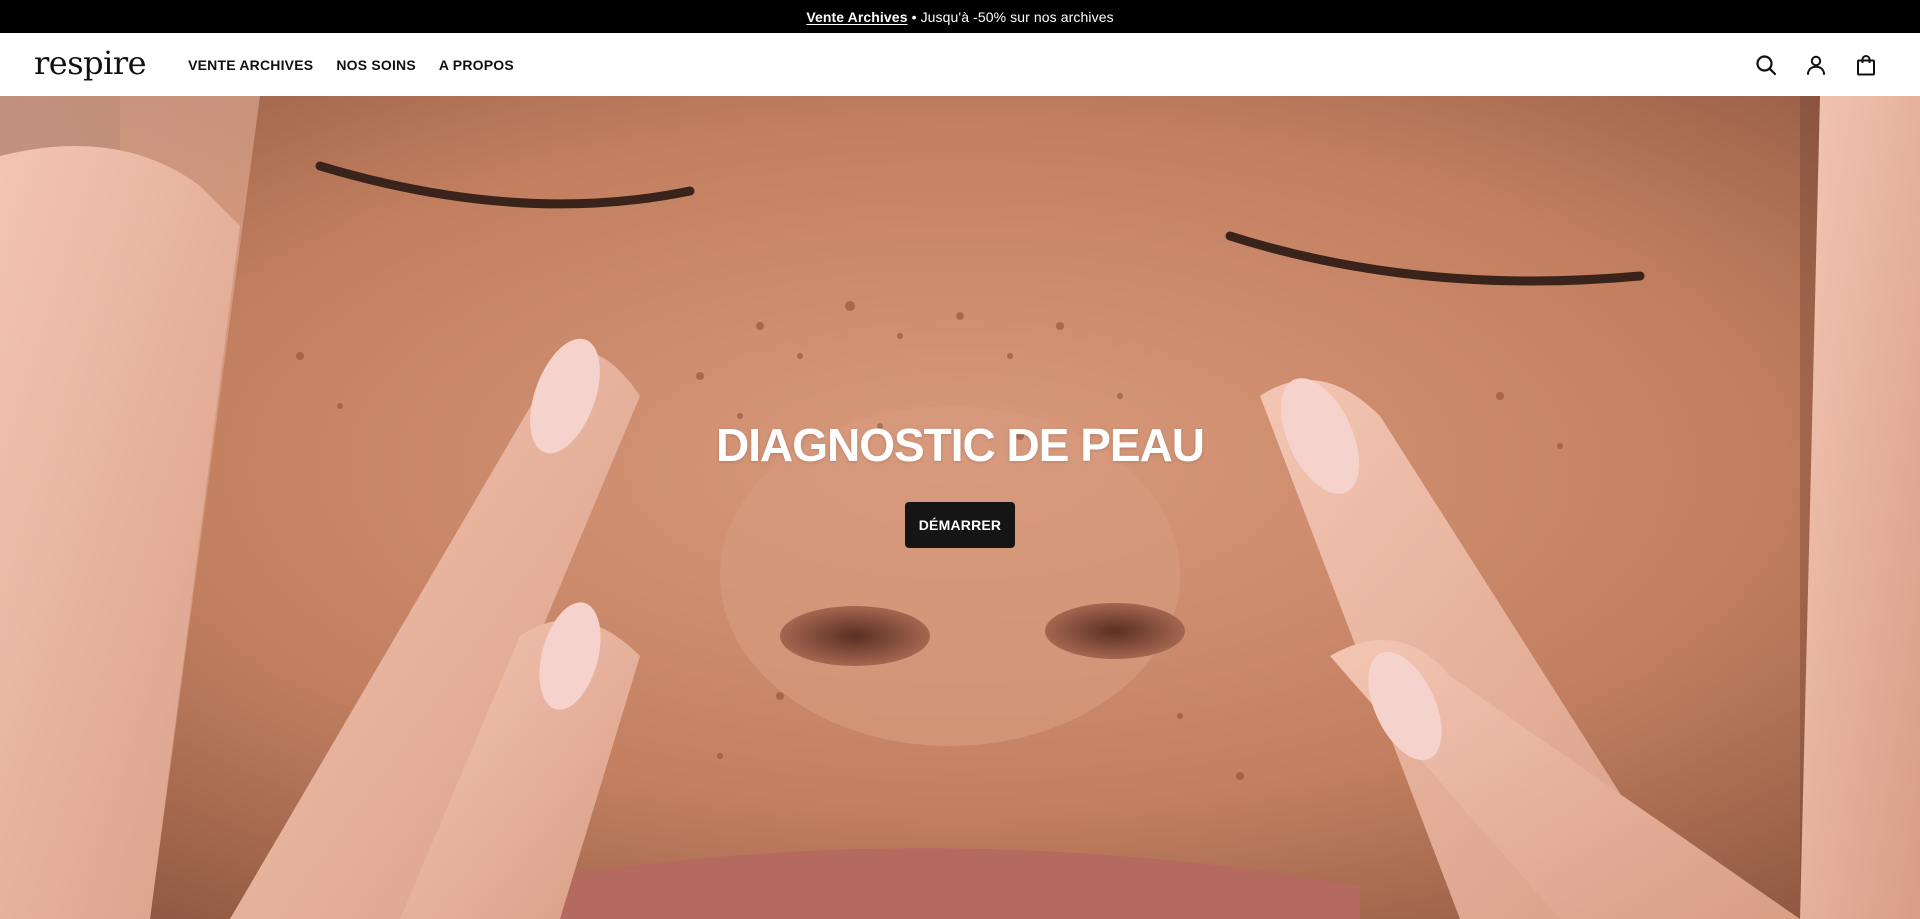 The height and width of the screenshot is (919, 1920). I want to click on header-icons, so click(1816, 65).